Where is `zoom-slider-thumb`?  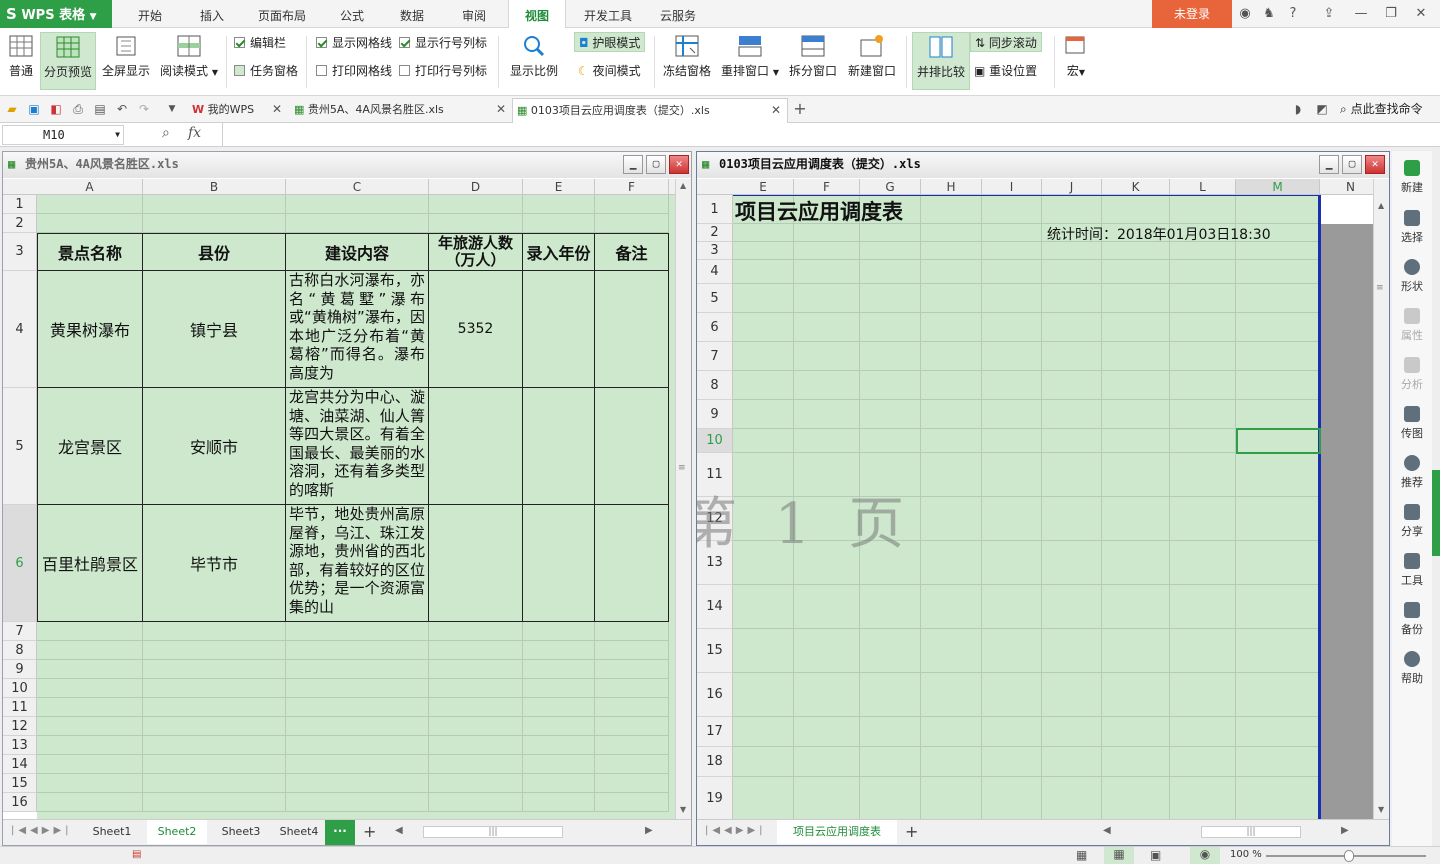
zoom-slider-thumb is located at coordinates (1349, 856).